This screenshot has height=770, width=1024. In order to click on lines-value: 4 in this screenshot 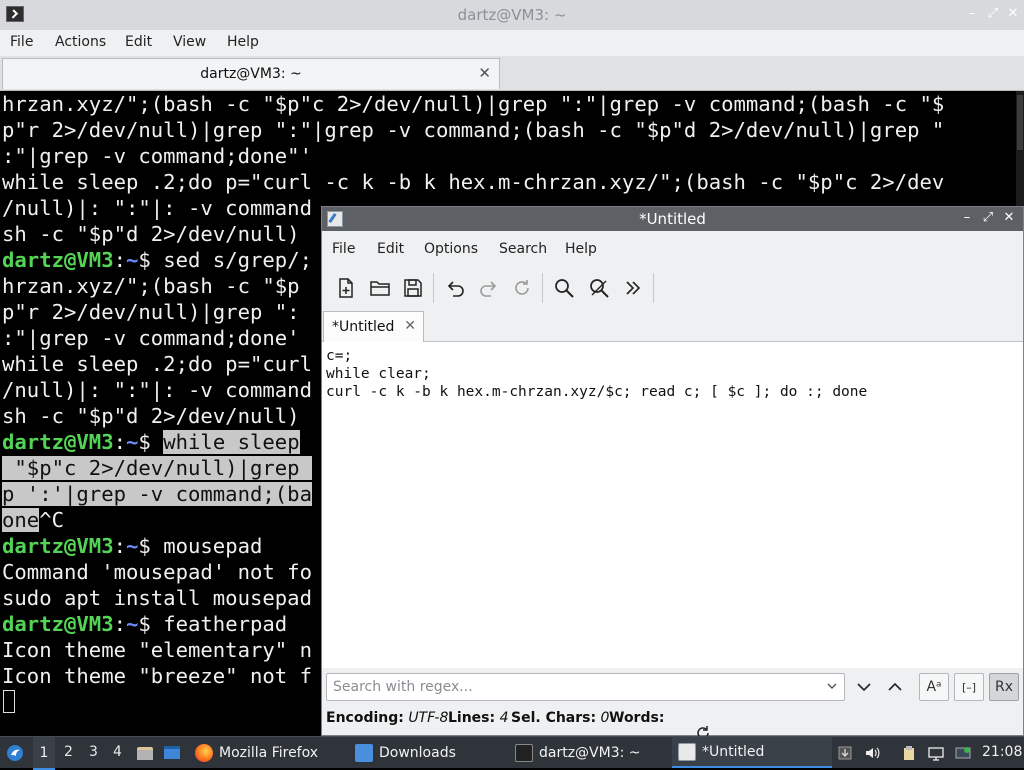, I will do `click(504, 718)`.